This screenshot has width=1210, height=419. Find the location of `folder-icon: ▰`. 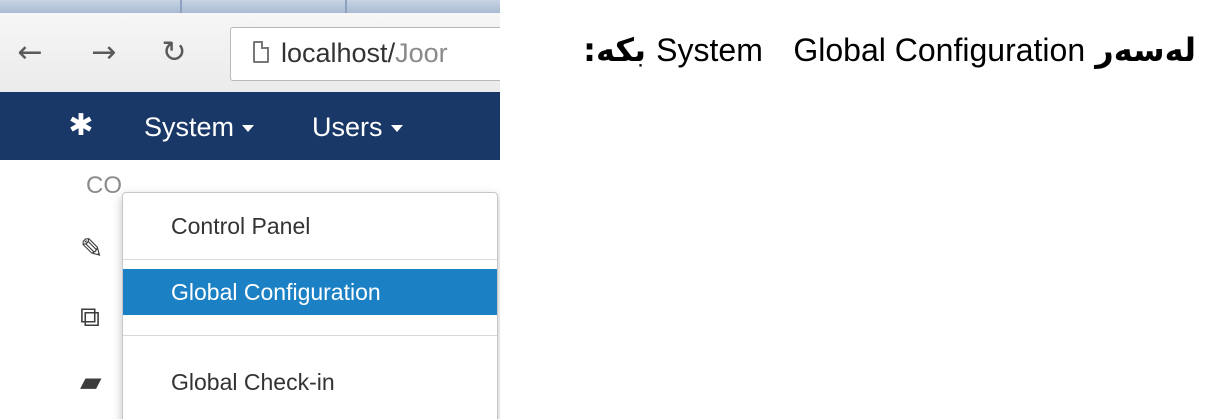

folder-icon: ▰ is located at coordinates (91, 381).